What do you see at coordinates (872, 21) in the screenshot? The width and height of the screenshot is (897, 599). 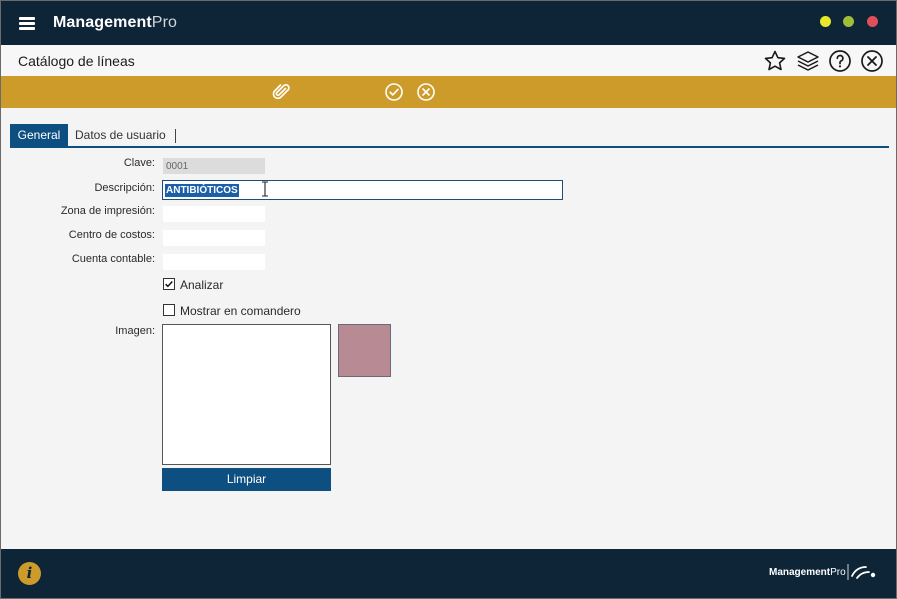 I see `close-window-button` at bounding box center [872, 21].